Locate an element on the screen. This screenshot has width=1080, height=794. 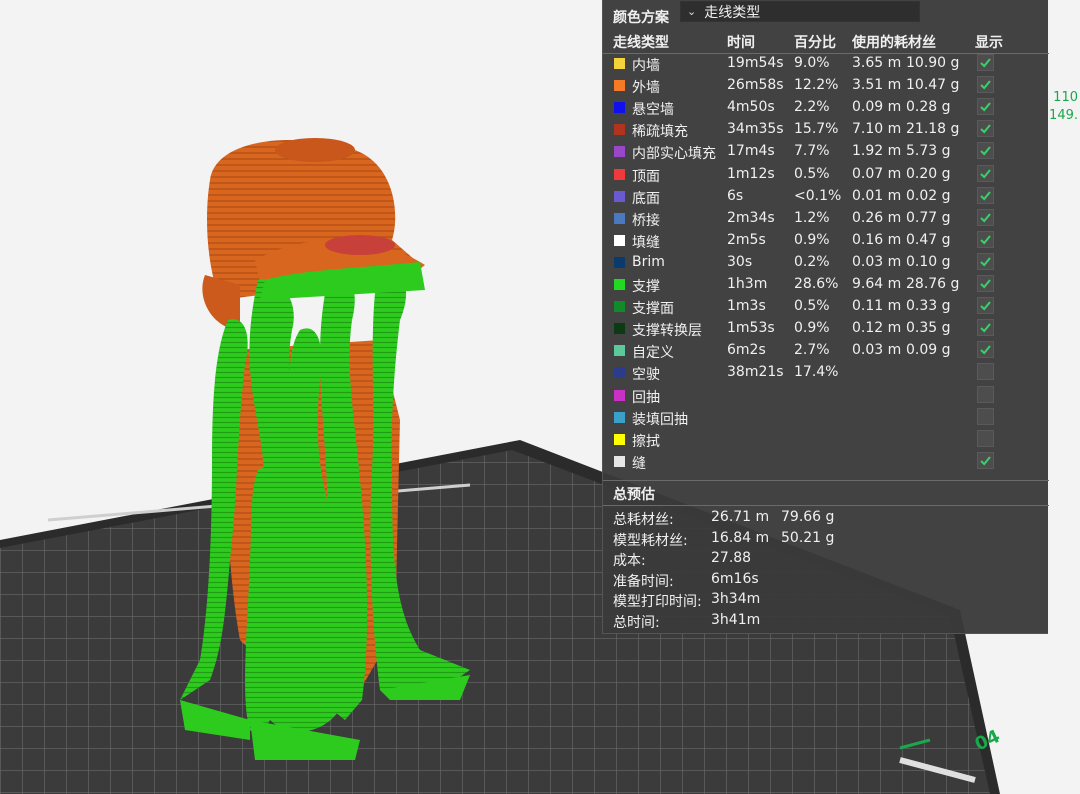
feature-length: 3.51 m is located at coordinates (877, 85).